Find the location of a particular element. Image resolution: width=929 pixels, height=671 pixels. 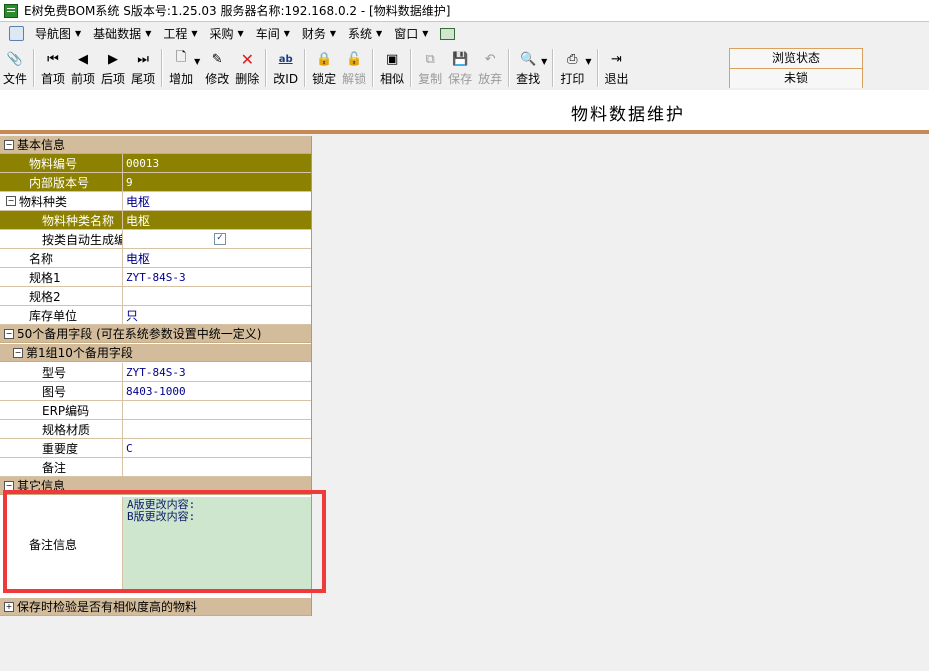

menu-system: 系统 ▼ is located at coordinates (365, 33).